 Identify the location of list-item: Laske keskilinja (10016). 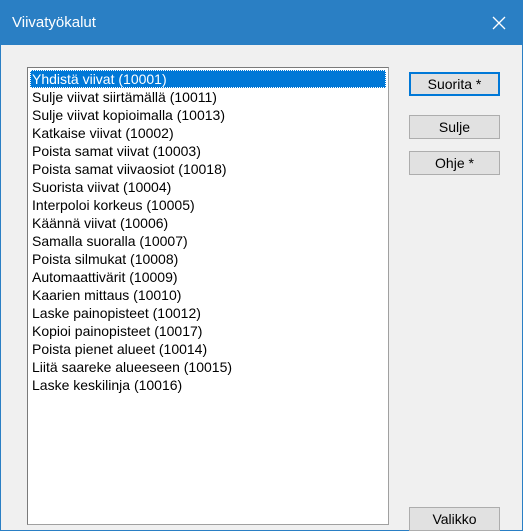
(208, 385).